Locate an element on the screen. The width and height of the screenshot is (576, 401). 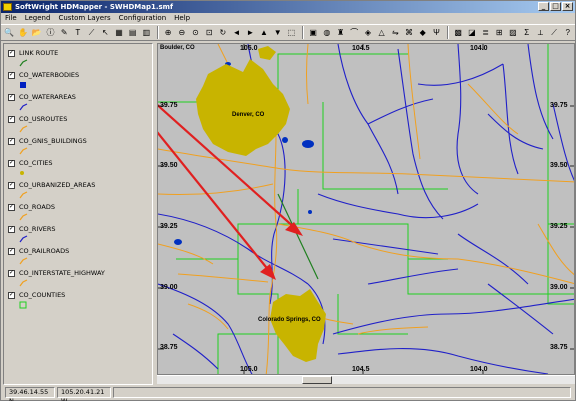
left-label-38-75: 38.75 is located at coordinates (169, 347).